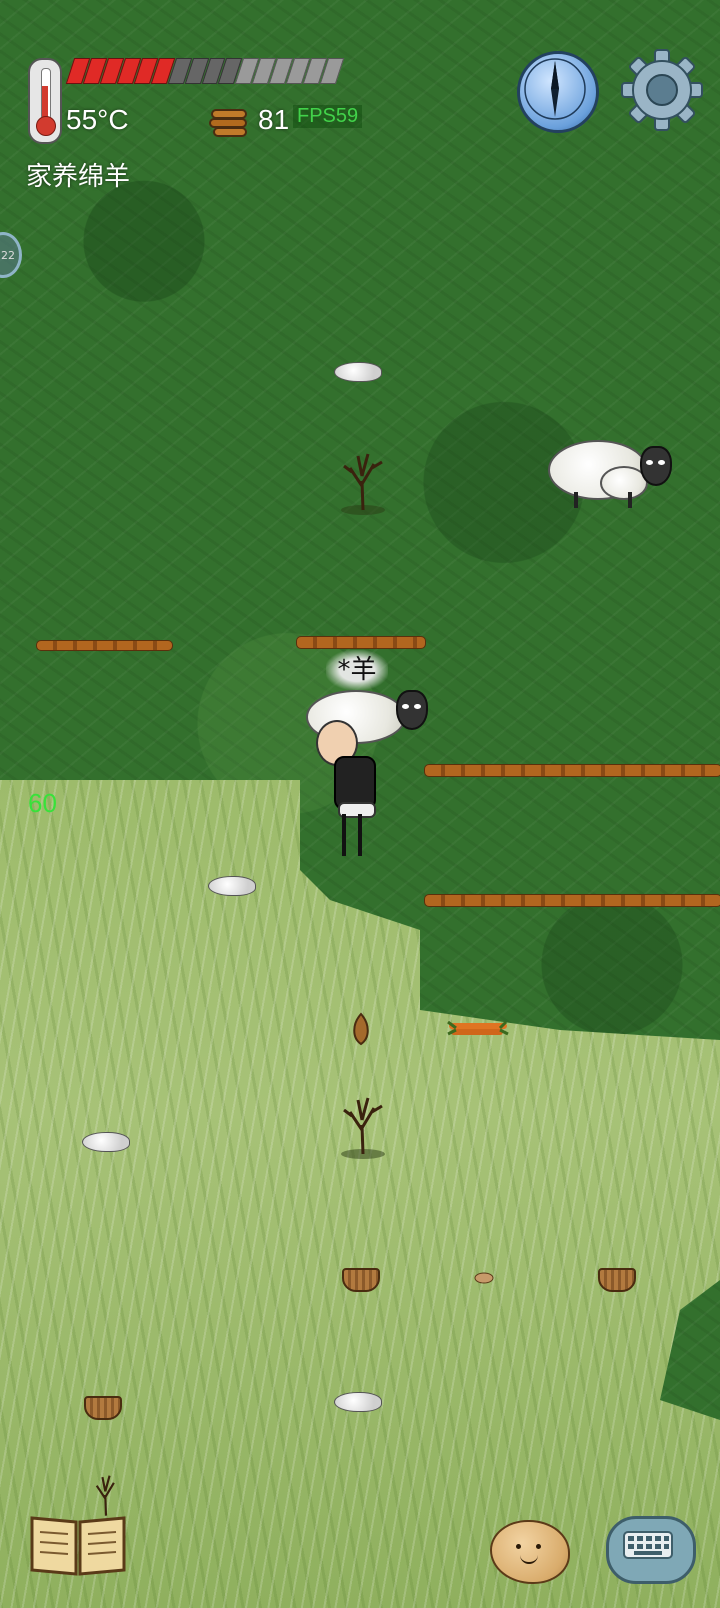  I want to click on thermometer-icon, so click(45, 101).